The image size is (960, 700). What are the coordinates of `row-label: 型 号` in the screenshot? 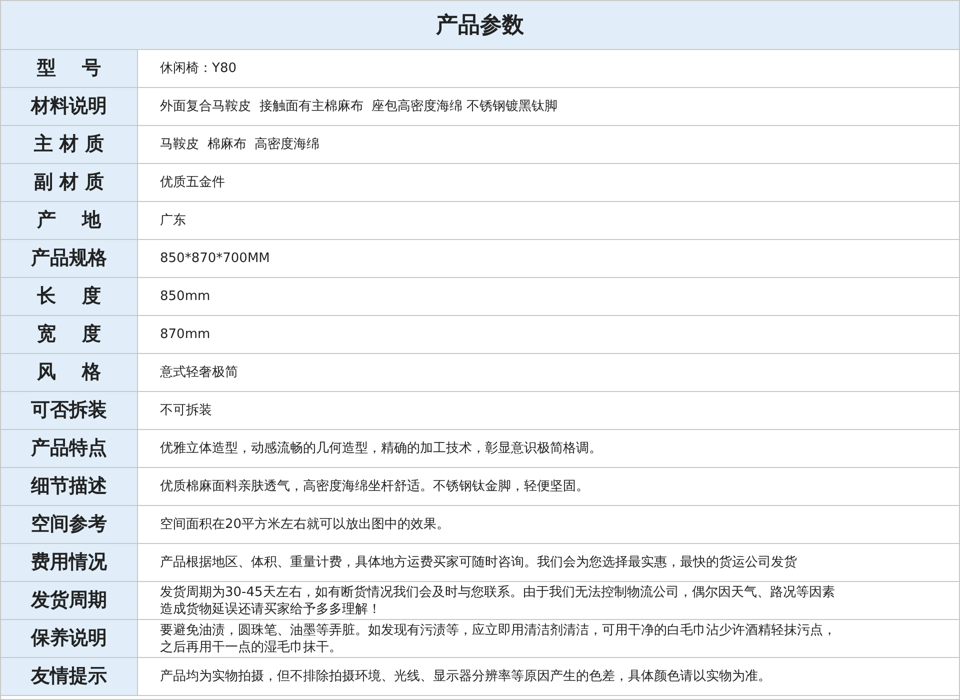 It's located at (69, 68).